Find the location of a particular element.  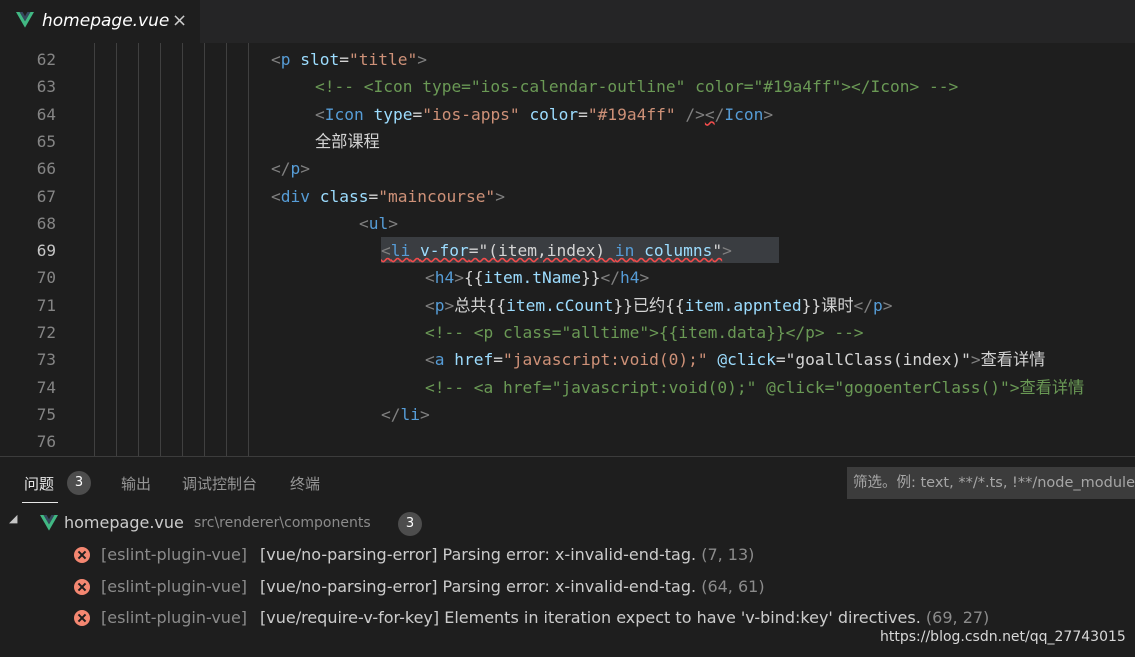

code-token: li is located at coordinates (410, 414).